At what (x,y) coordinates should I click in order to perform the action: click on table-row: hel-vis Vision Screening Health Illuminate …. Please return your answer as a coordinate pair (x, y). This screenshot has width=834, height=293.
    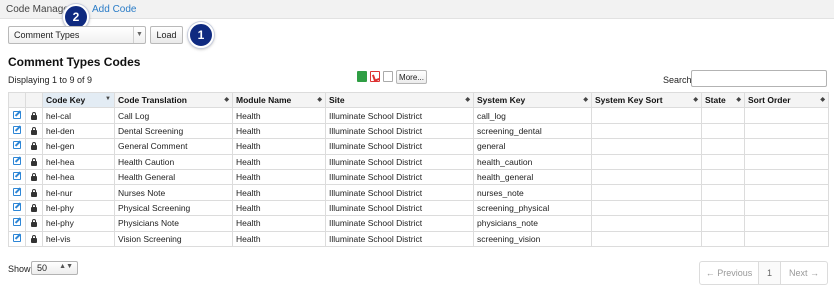
    Looking at the image, I should click on (418, 238).